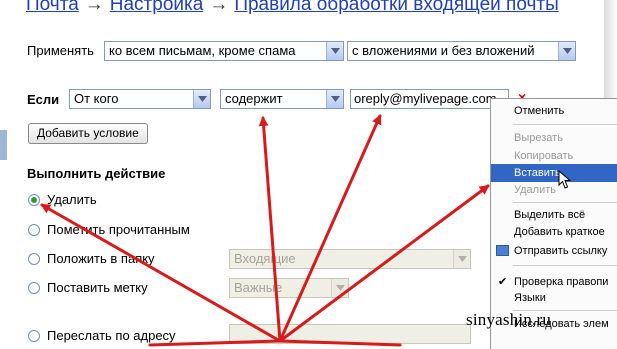  What do you see at coordinates (554, 138) in the screenshot?
I see `menu-item-cut: Вырезать` at bounding box center [554, 138].